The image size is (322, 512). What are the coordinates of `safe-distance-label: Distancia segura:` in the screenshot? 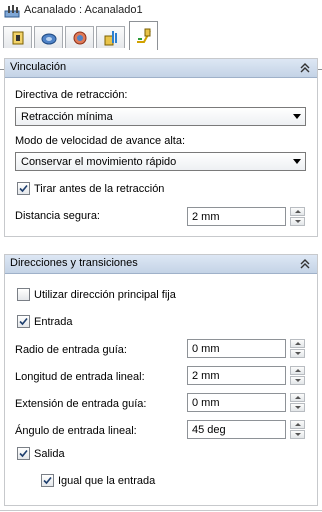 It's located at (57, 216).